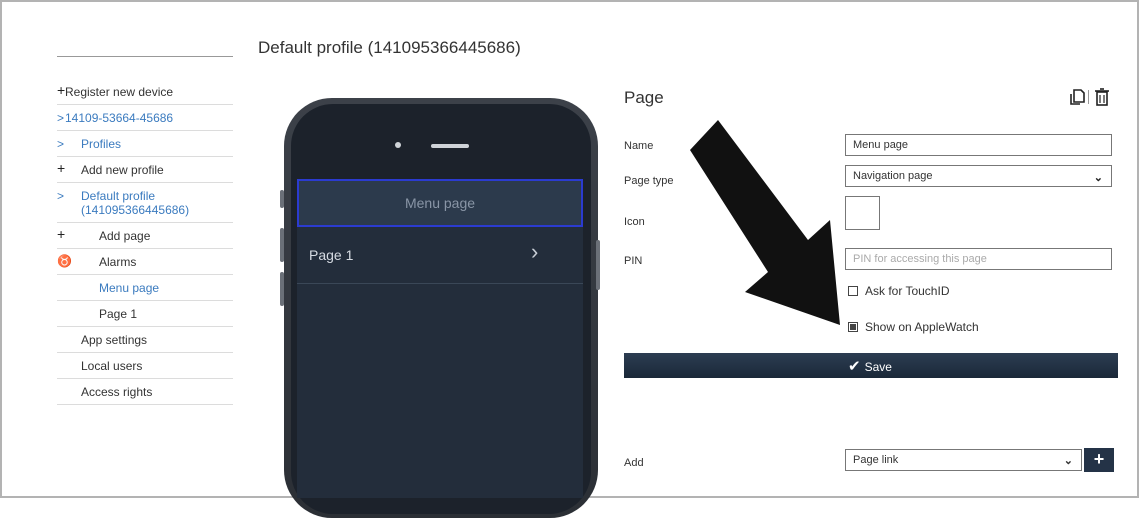  What do you see at coordinates (634, 463) in the screenshot?
I see `add-label: Add` at bounding box center [634, 463].